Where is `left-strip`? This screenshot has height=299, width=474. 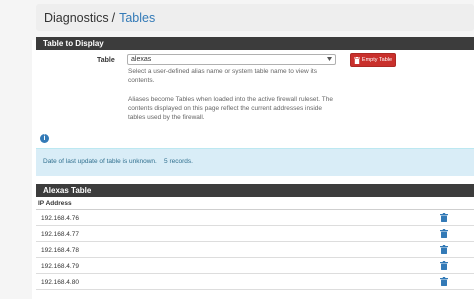
left-strip is located at coordinates (16, 149).